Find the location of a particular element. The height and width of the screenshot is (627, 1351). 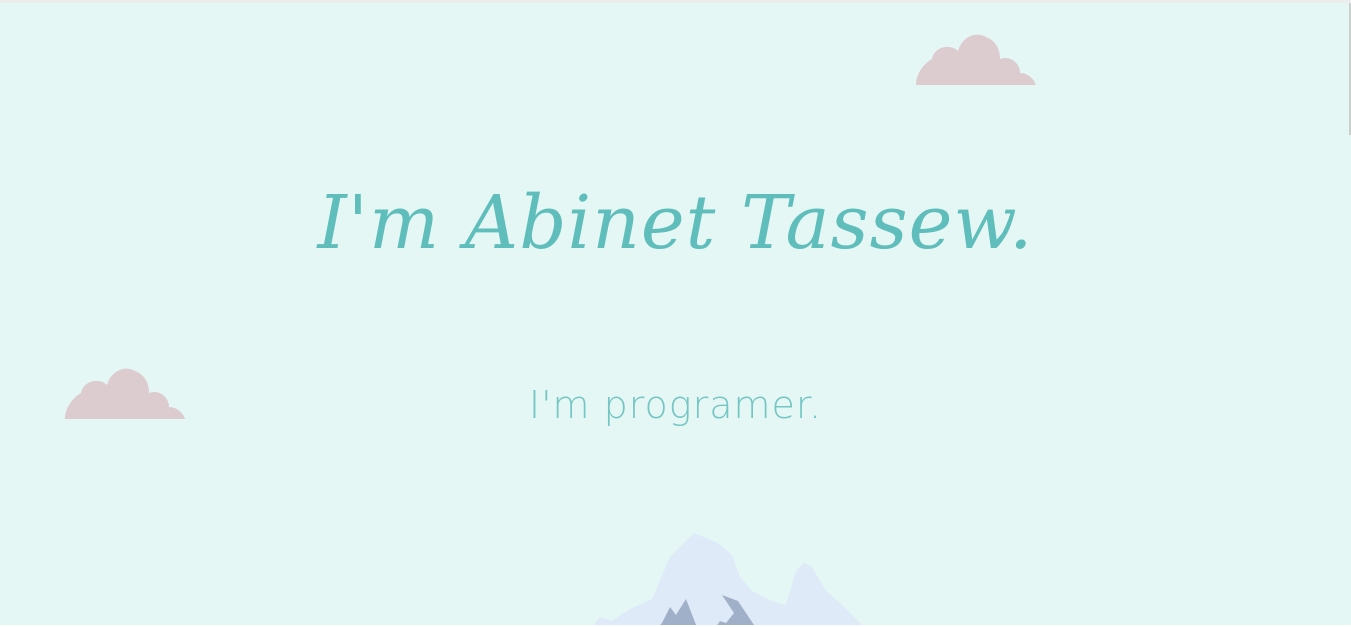

cloud-icon is located at coordinates (976, 59).